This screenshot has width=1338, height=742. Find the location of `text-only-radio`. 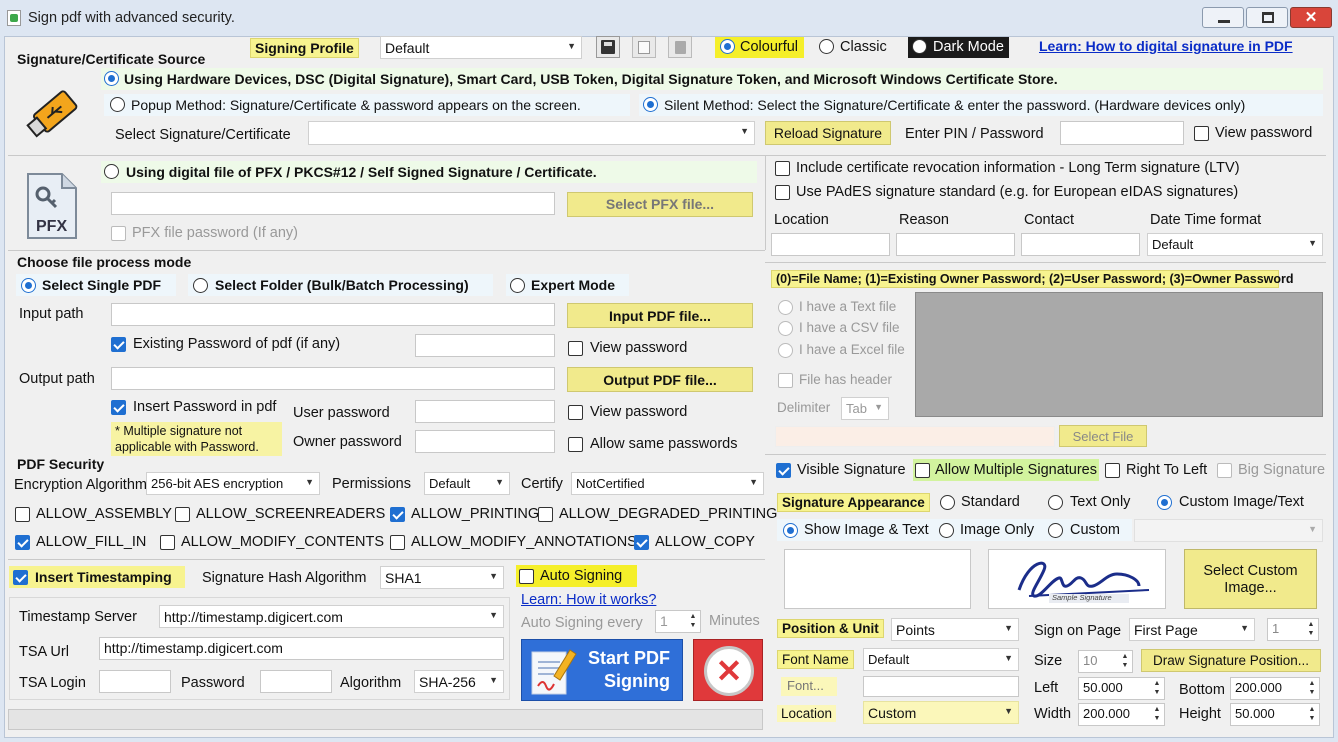

text-only-radio is located at coordinates (1055, 502).